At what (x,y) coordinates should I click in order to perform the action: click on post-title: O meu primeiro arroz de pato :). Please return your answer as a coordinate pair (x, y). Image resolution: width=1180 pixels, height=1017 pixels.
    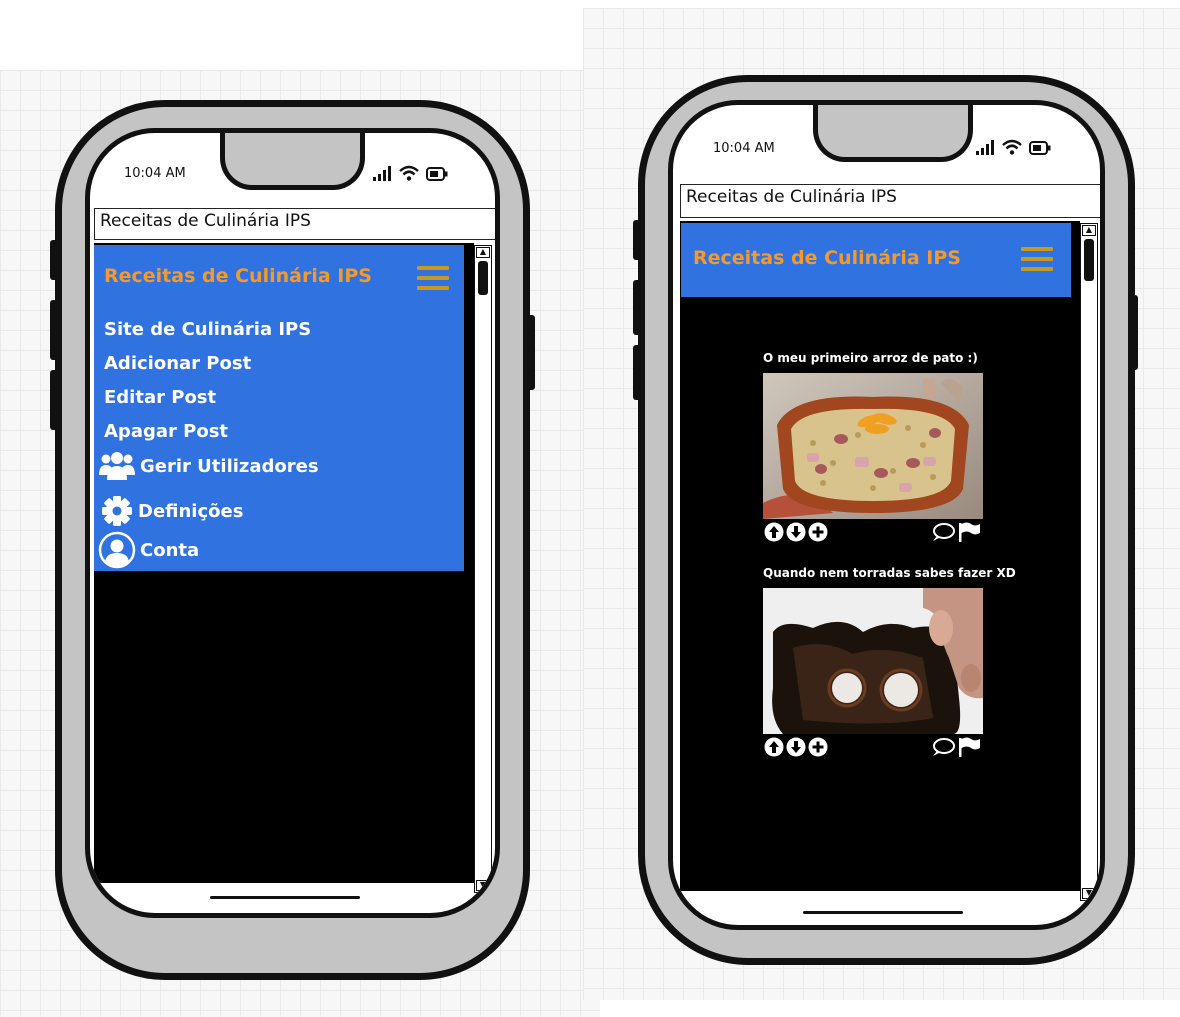
    Looking at the image, I should click on (870, 358).